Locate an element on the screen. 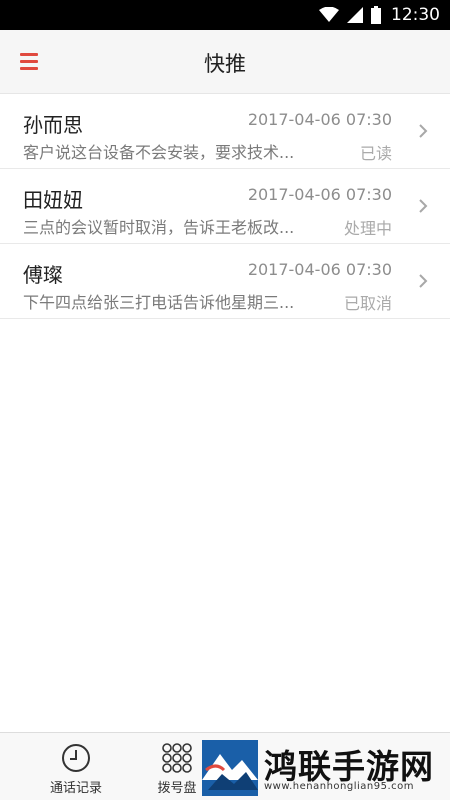  status-label: 已取消 is located at coordinates (367, 303).